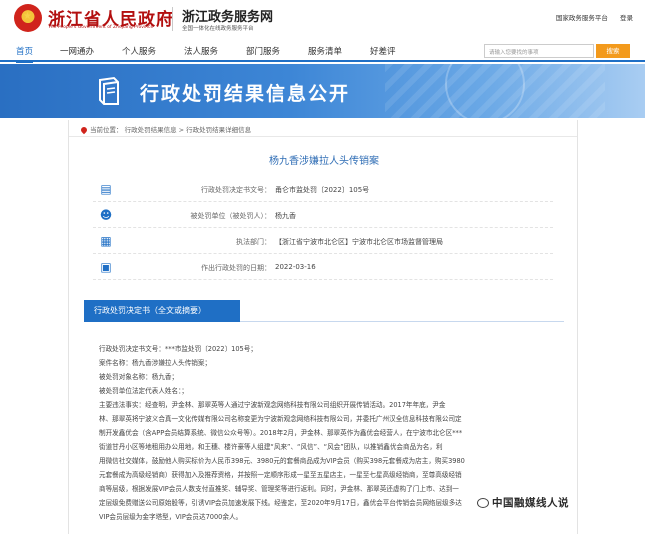  Describe the element at coordinates (236, 190) in the screenshot. I see `info-label: 行政处罚决定书文号：` at that location.